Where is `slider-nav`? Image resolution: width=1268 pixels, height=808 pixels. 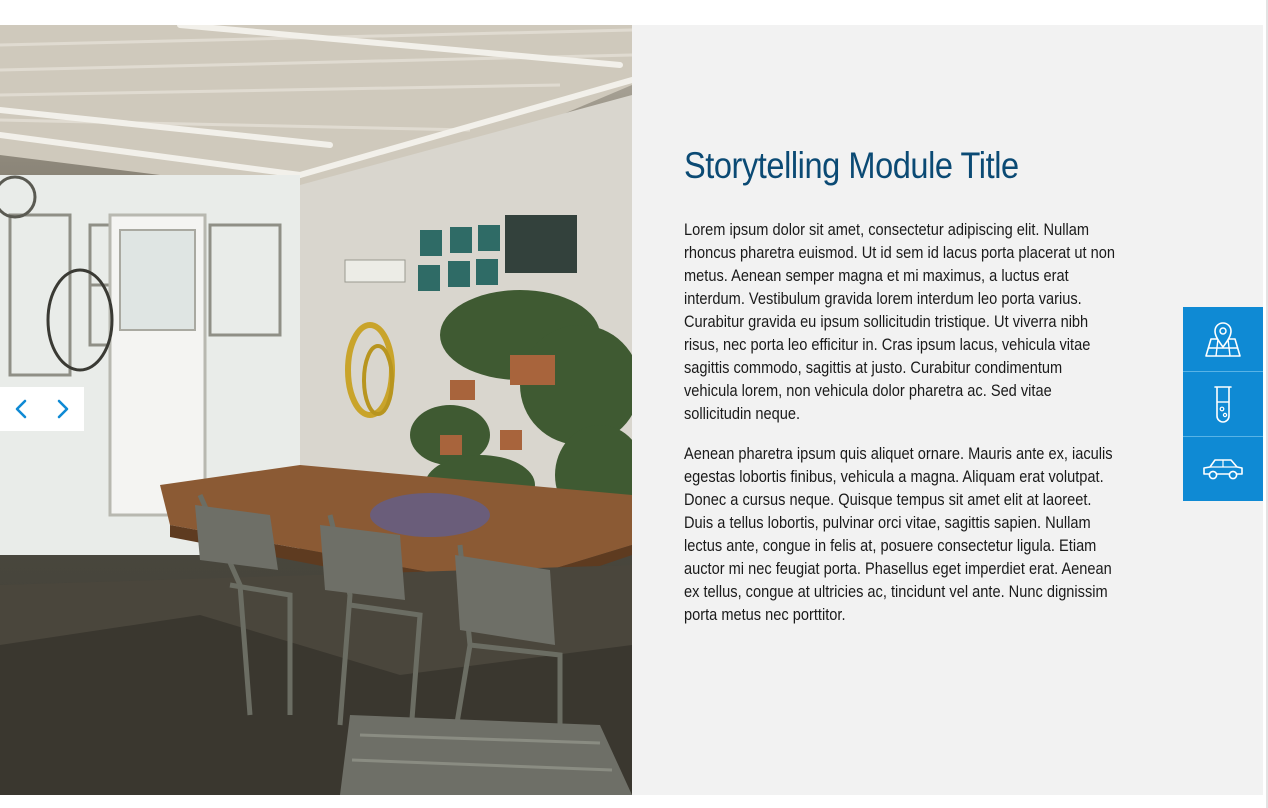
slider-nav is located at coordinates (42, 409).